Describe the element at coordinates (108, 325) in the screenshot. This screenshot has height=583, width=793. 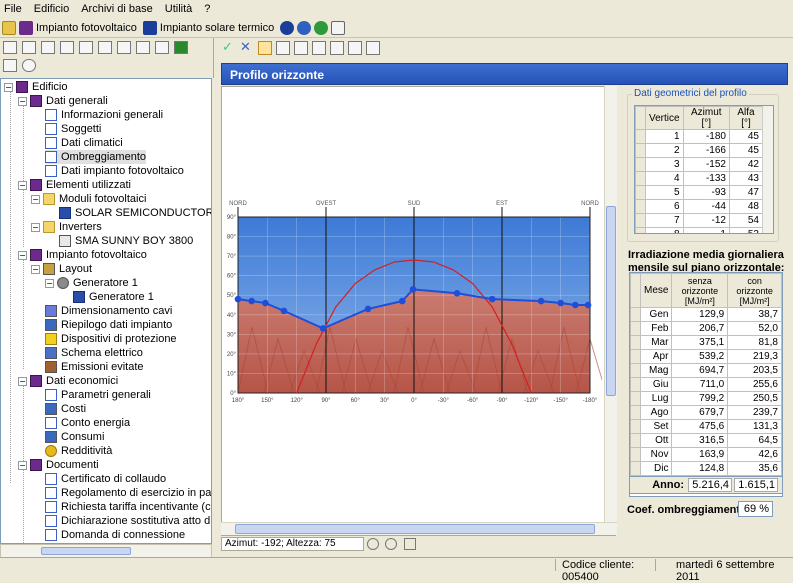
I see `tree-node-riepilogo: Riepilogo dati impianto` at that location.